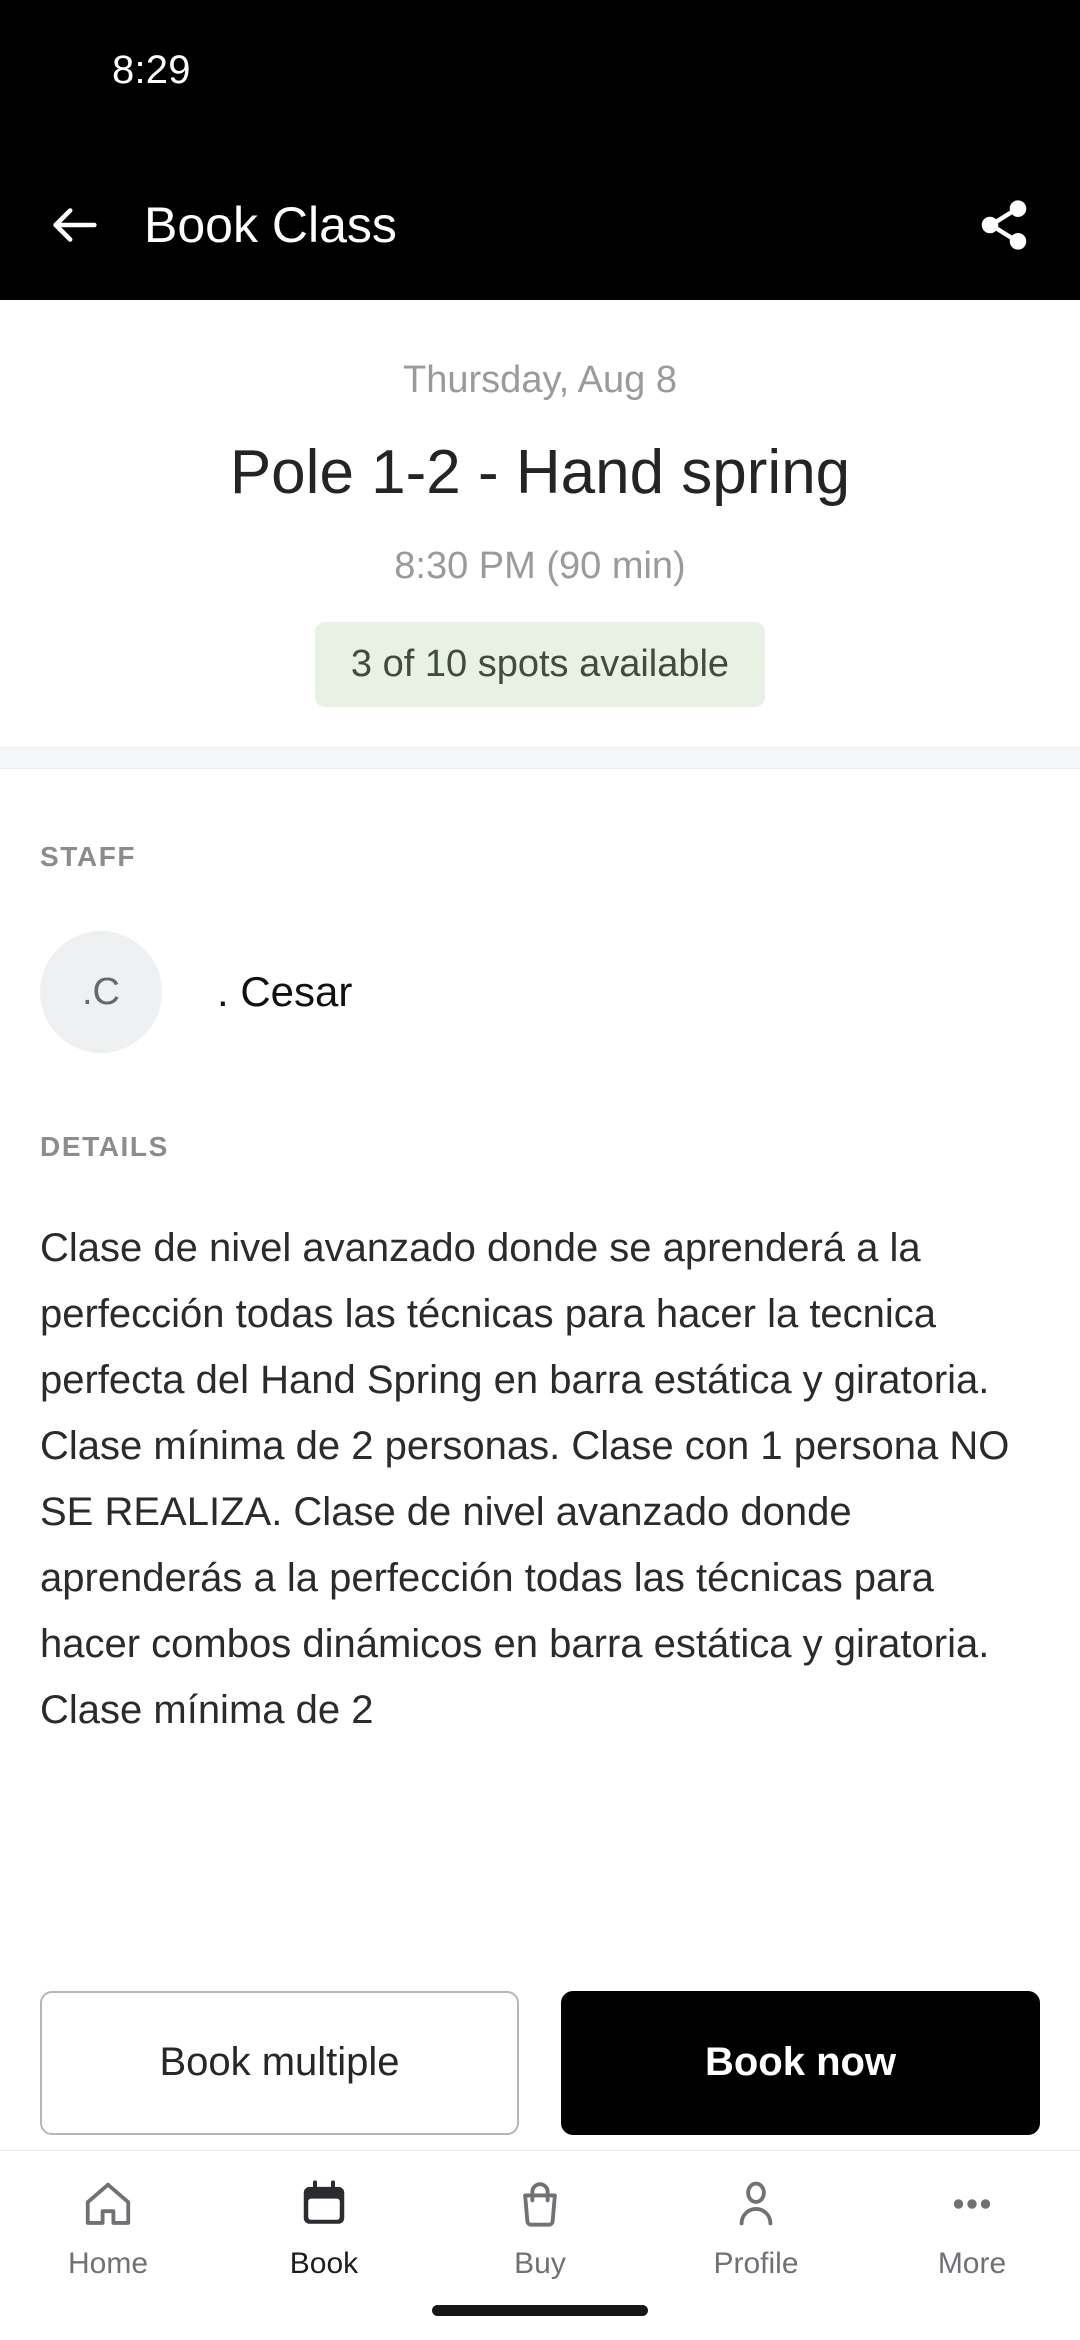 This screenshot has height=2340, width=1080. I want to click on staff-row: .C . Cesar, so click(540, 992).